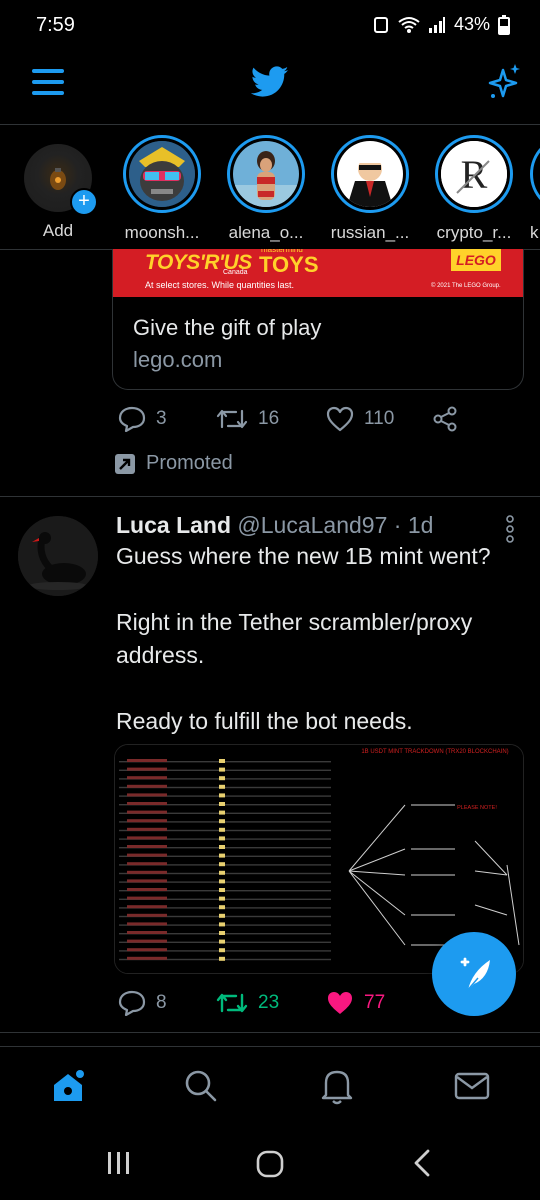  I want to click on black-swan-avatar, so click(58, 556).